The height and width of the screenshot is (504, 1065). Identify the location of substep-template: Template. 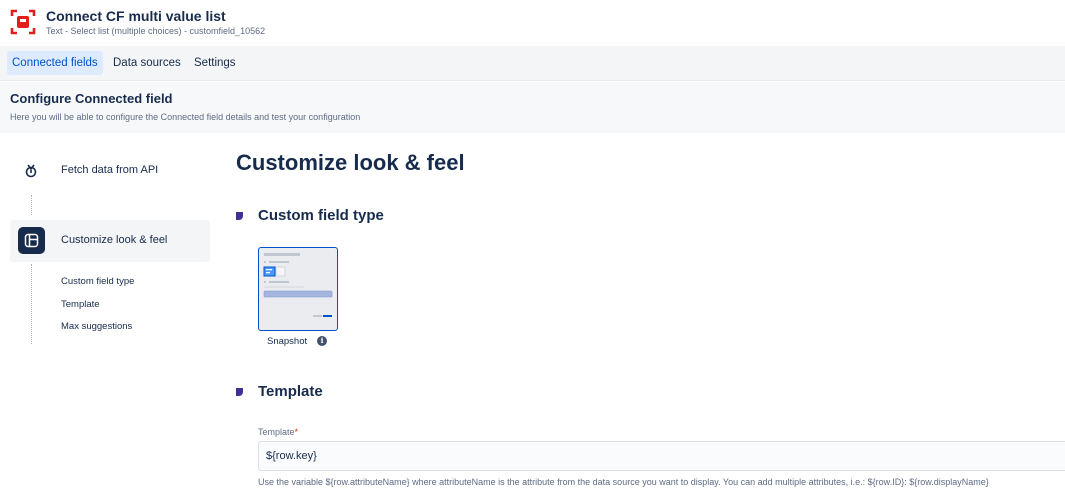
(80, 304).